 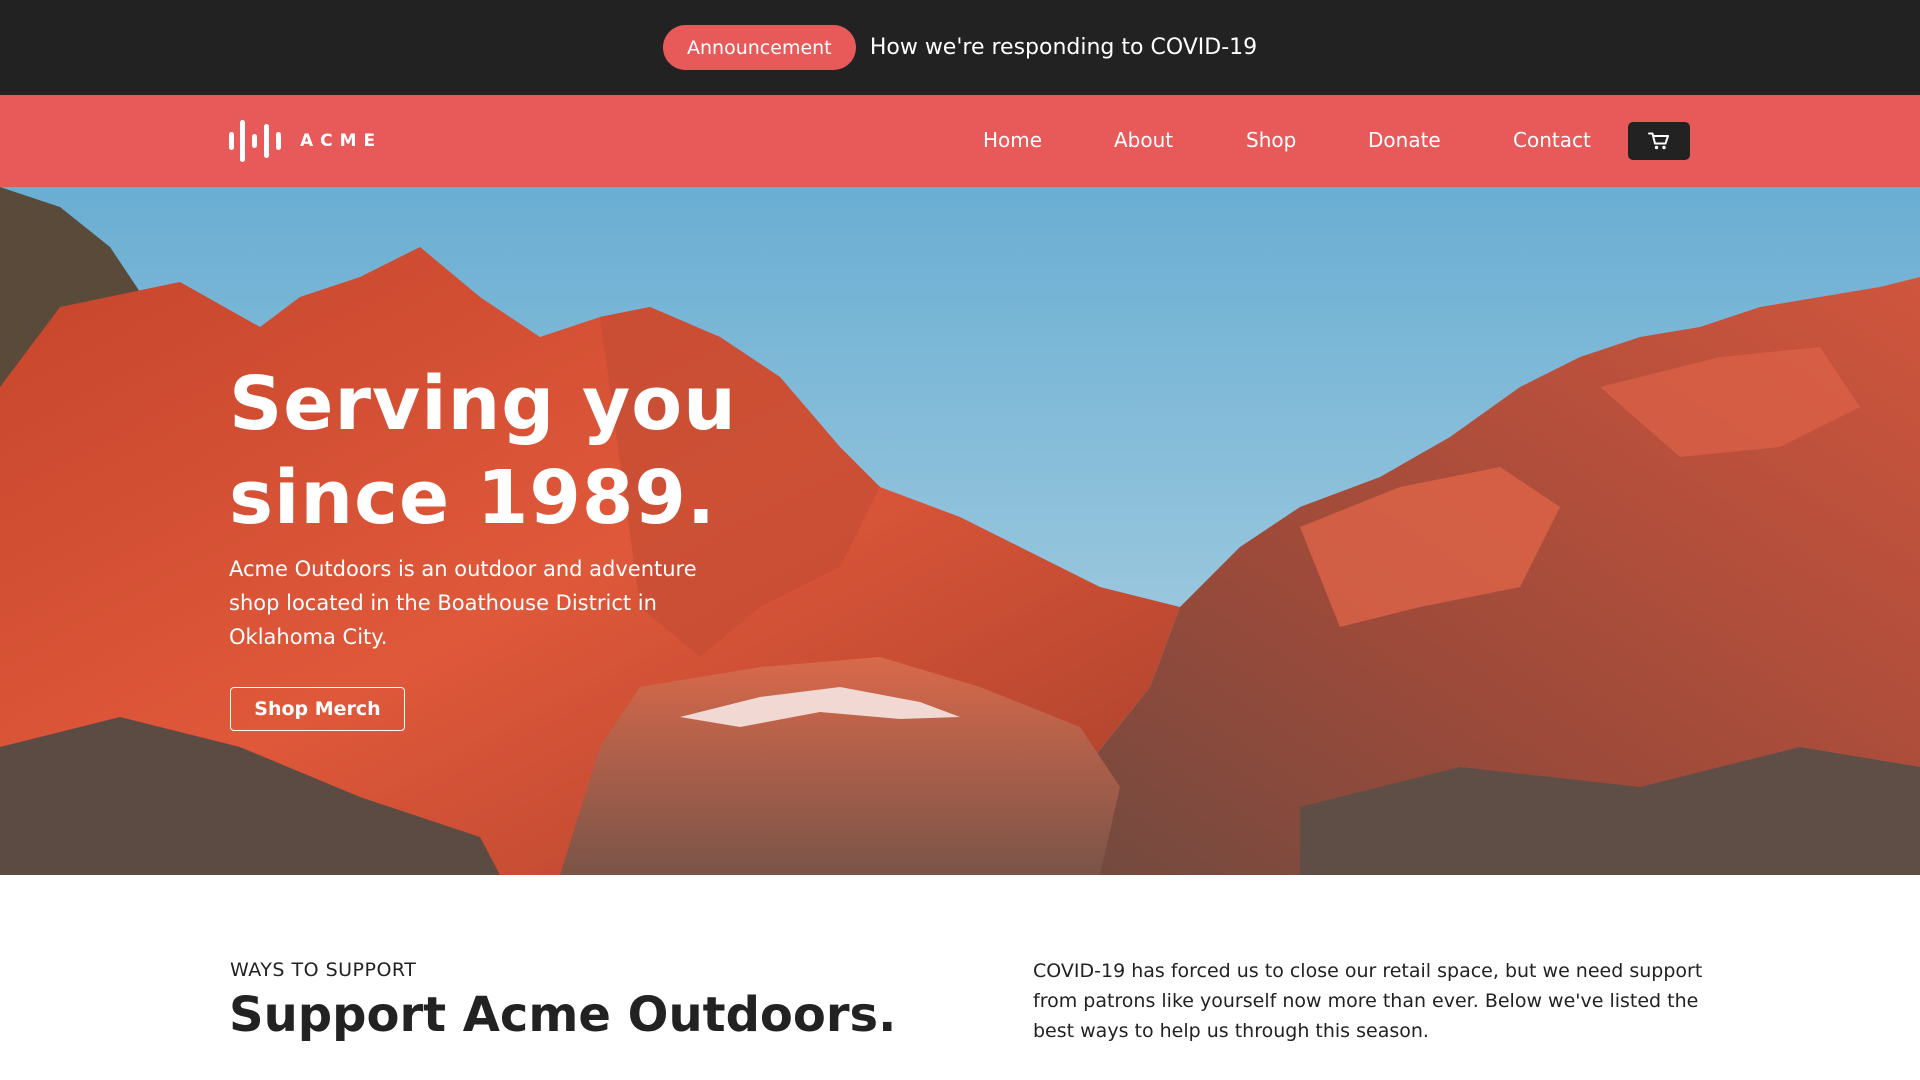 What do you see at coordinates (1143, 140) in the screenshot?
I see `nav-about: About` at bounding box center [1143, 140].